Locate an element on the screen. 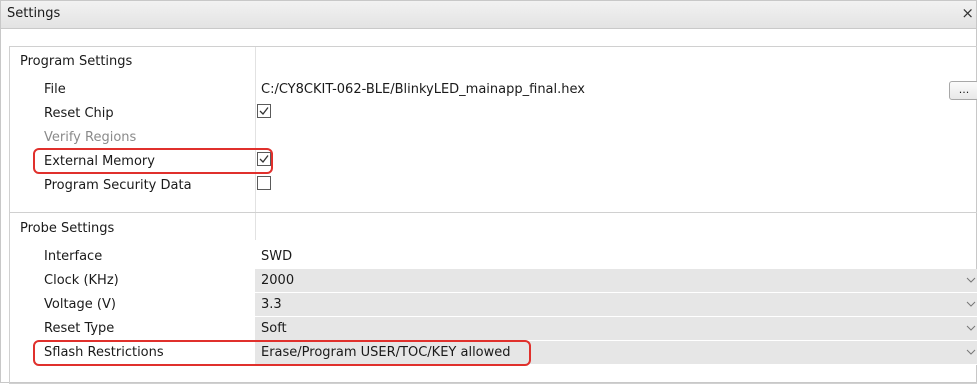 The width and height of the screenshot is (977, 384). external-memory-label: External Memory is located at coordinates (99, 161).